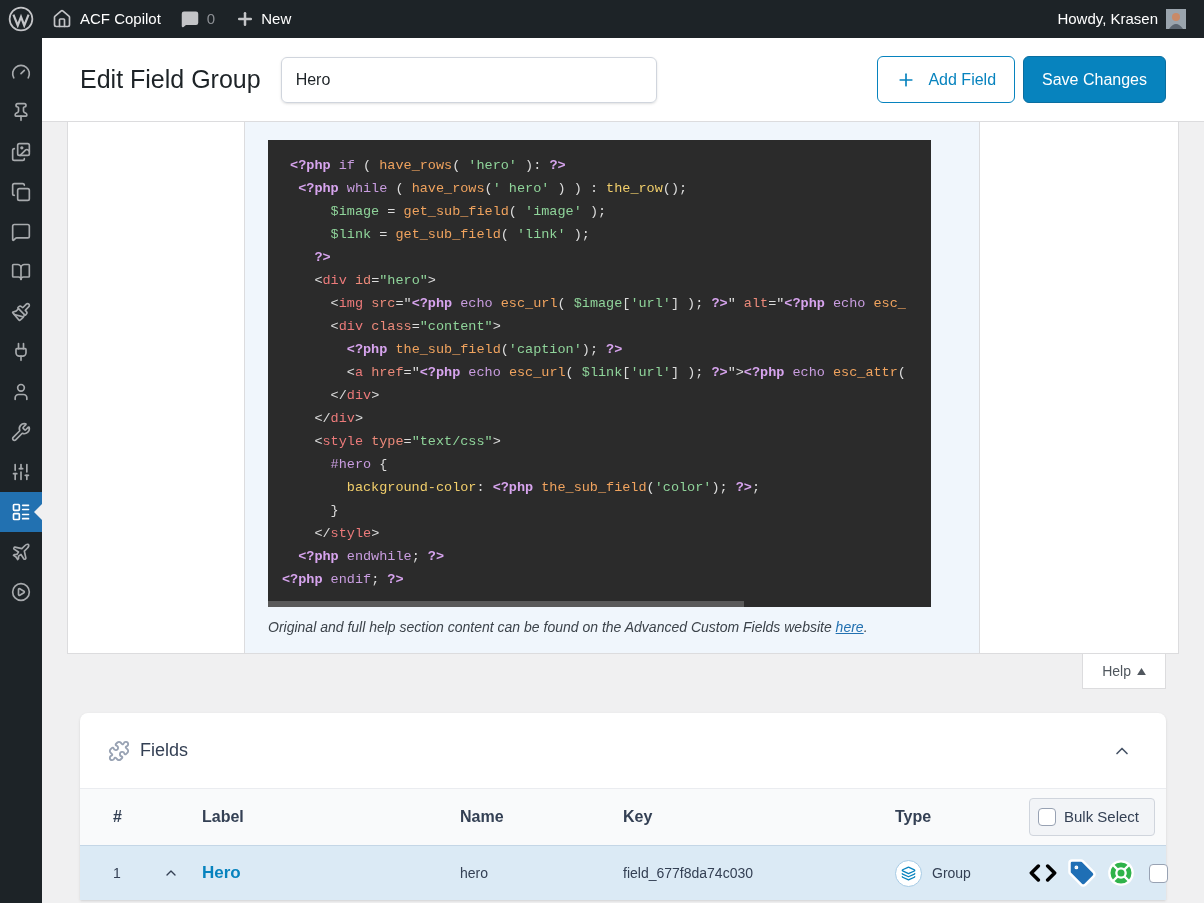 The width and height of the screenshot is (1204, 903). I want to click on row-number: 1, so click(116, 873).